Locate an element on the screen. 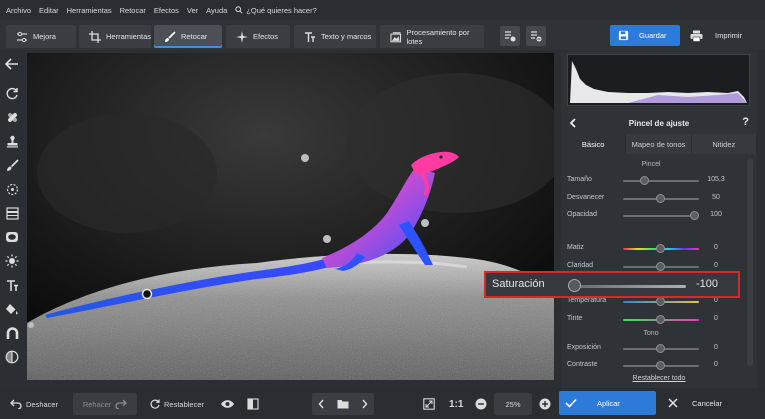  tab-label: Herramientas is located at coordinates (128, 36).